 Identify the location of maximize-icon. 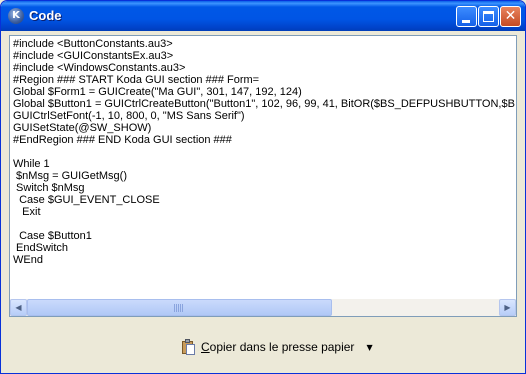
(488, 16).